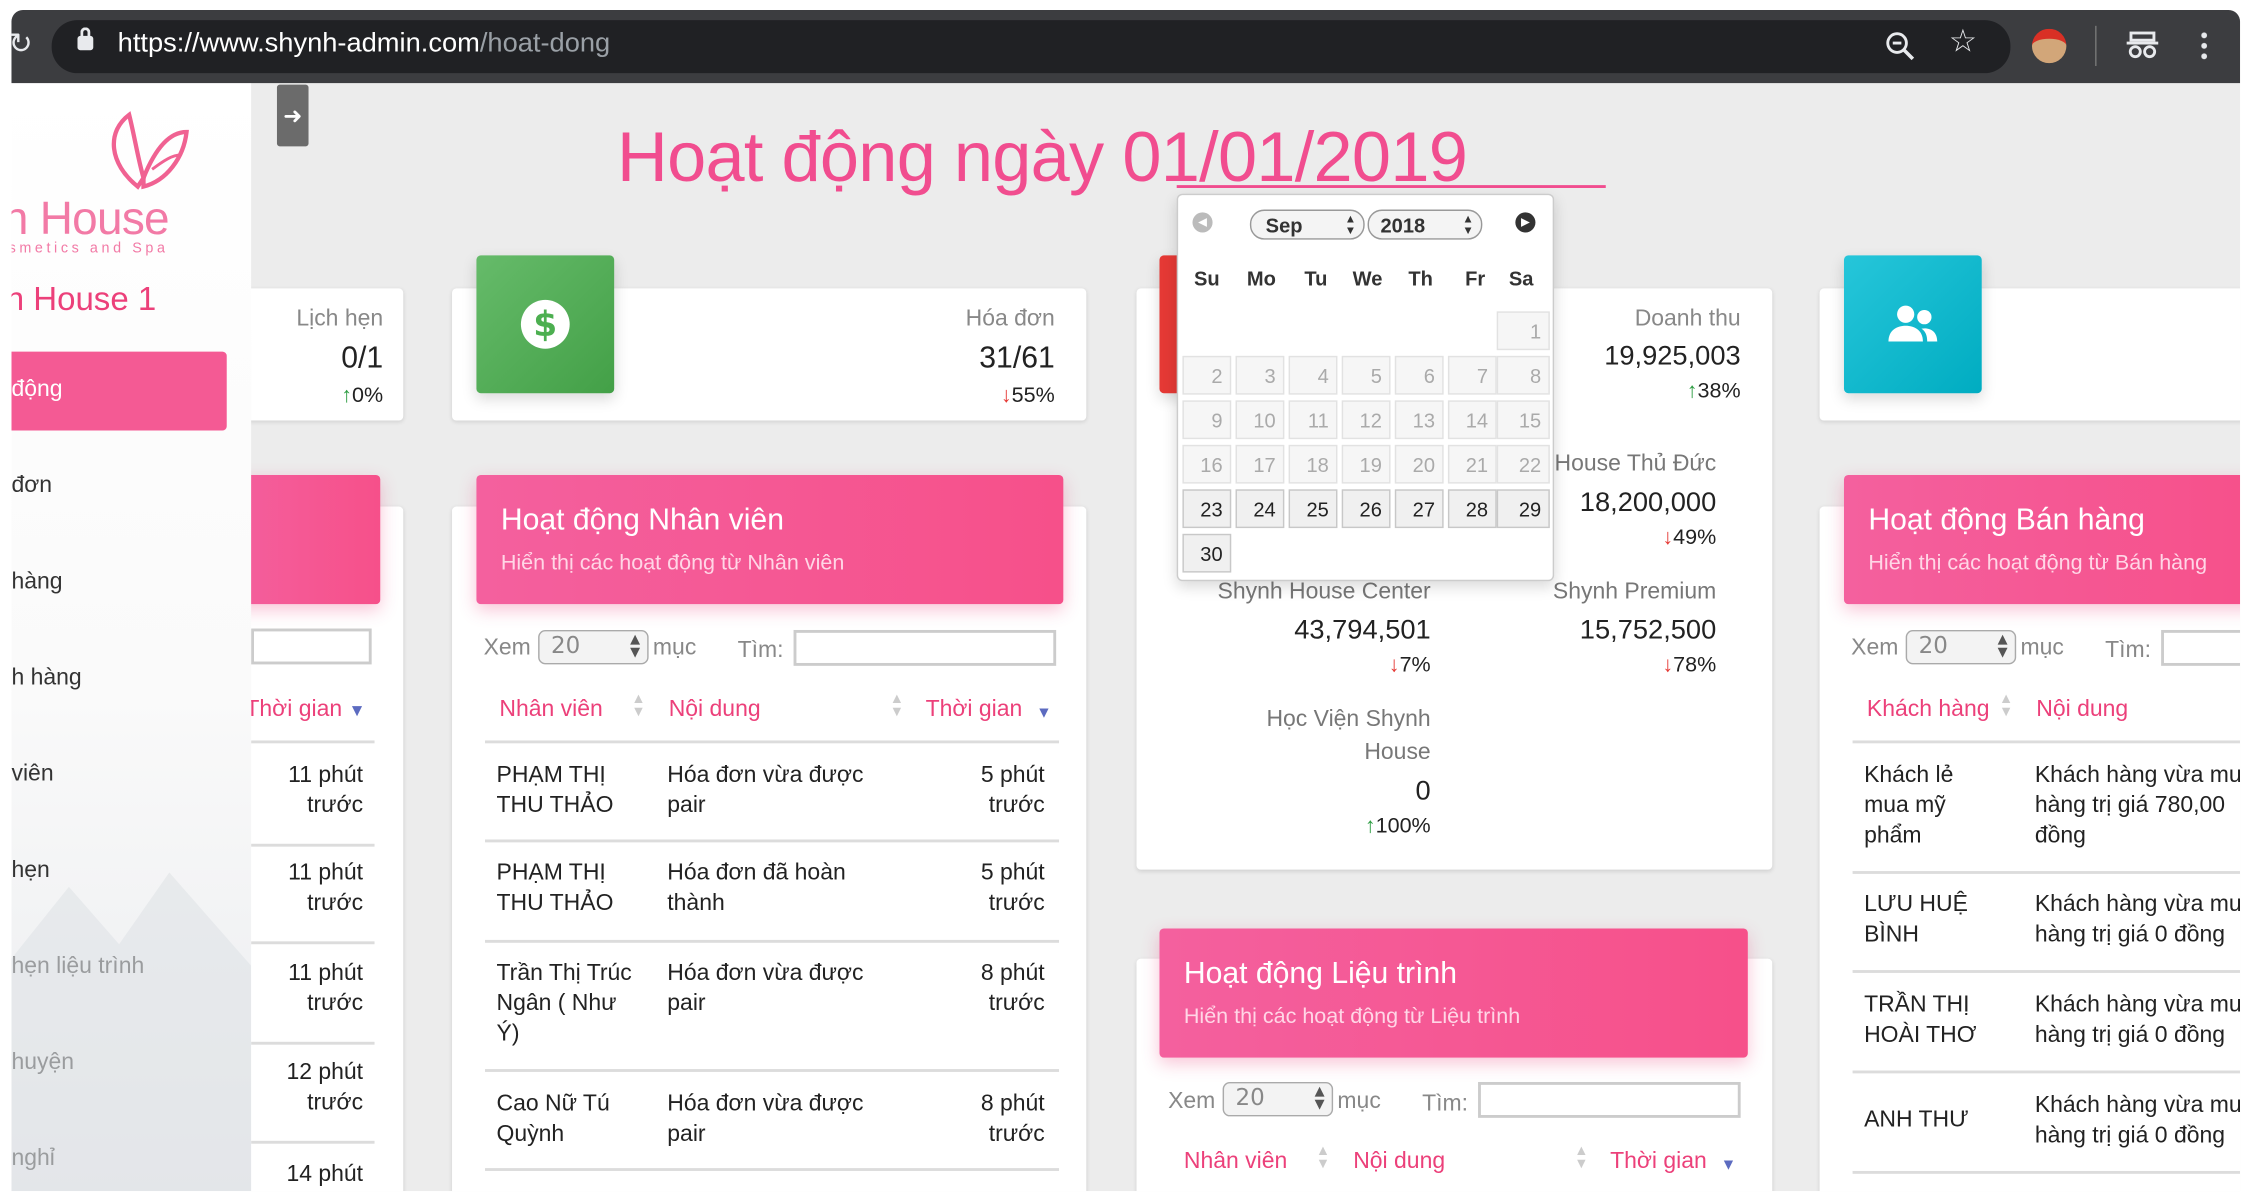 The width and height of the screenshot is (2250, 1200). I want to click on left-col-time: Thời gian, so click(293, 709).